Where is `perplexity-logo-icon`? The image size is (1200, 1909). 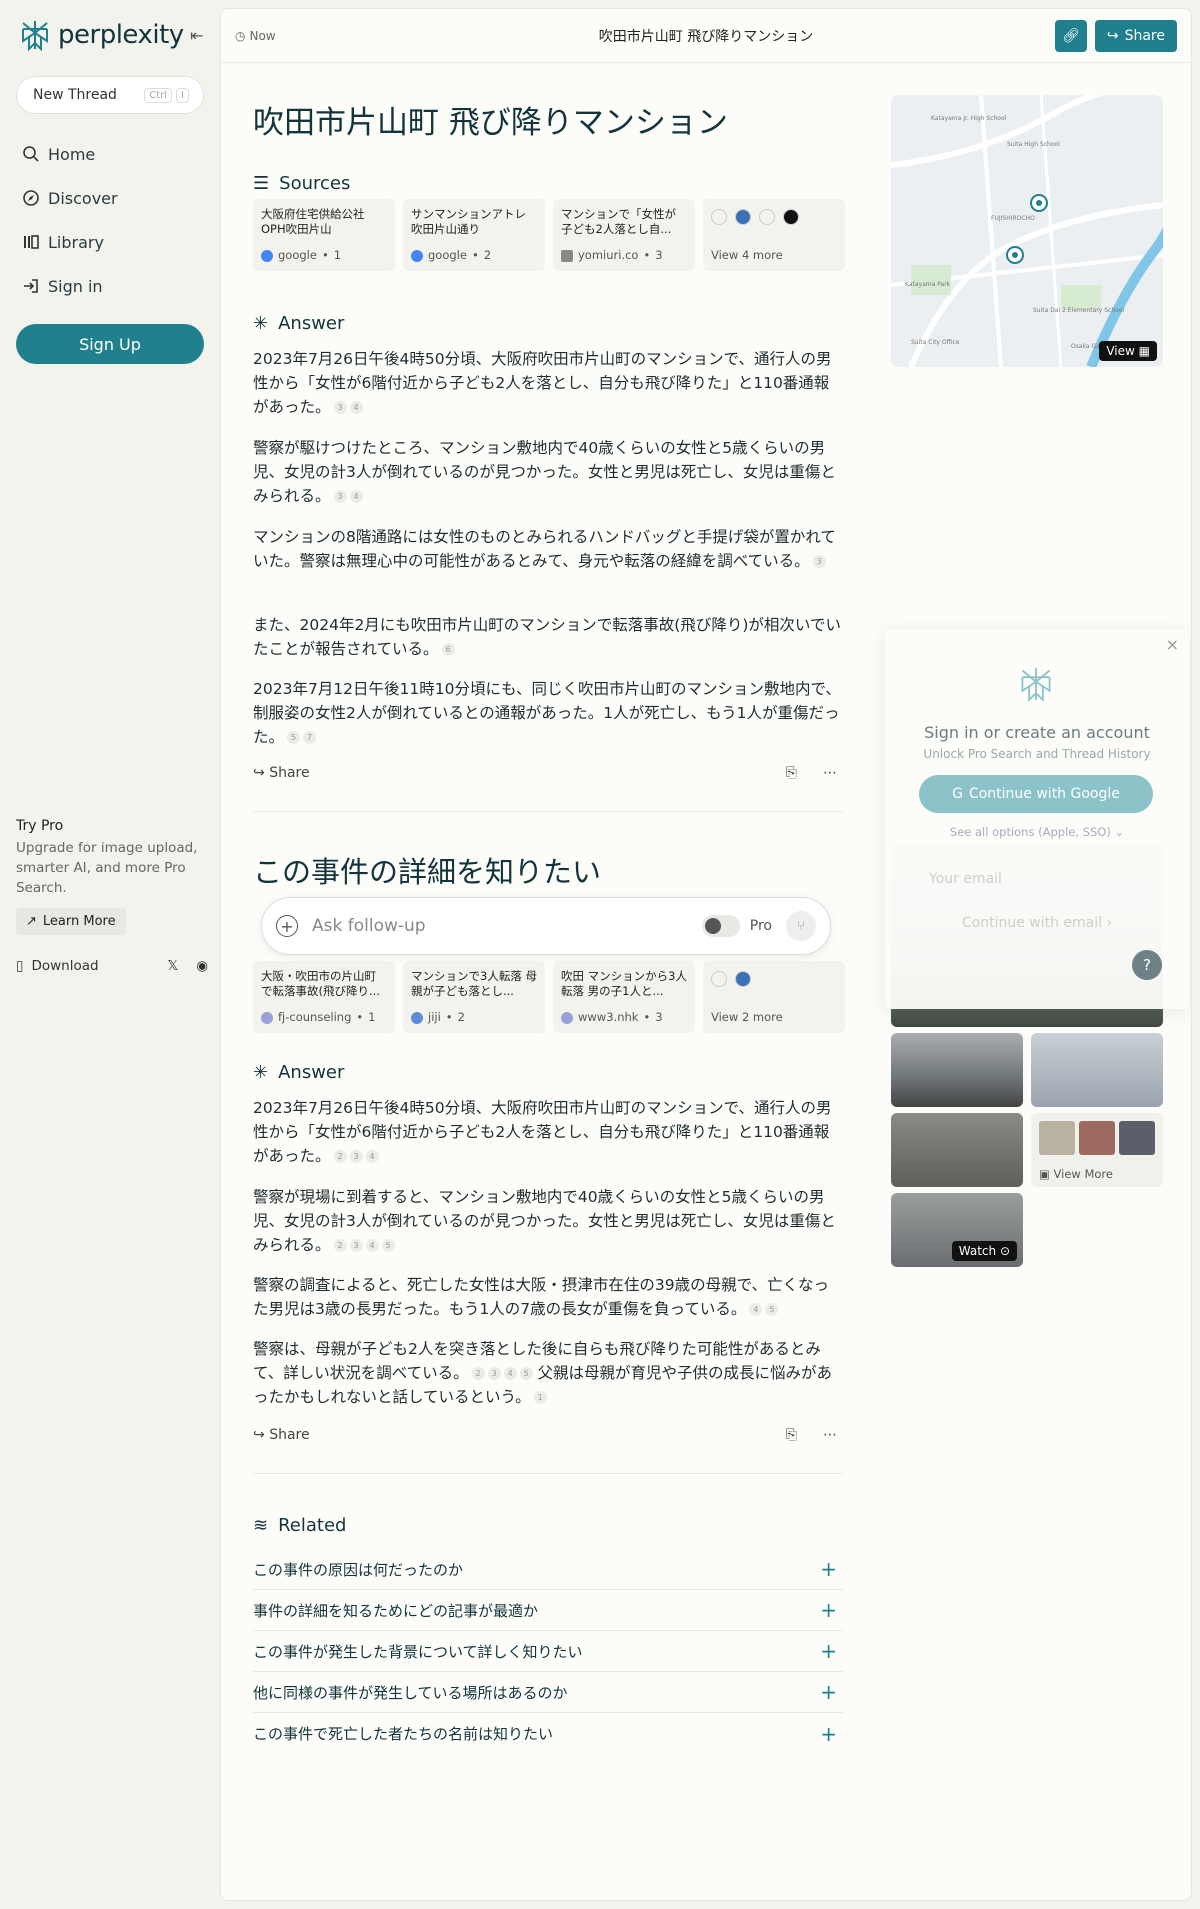
perplexity-logo-icon is located at coordinates (1036, 685).